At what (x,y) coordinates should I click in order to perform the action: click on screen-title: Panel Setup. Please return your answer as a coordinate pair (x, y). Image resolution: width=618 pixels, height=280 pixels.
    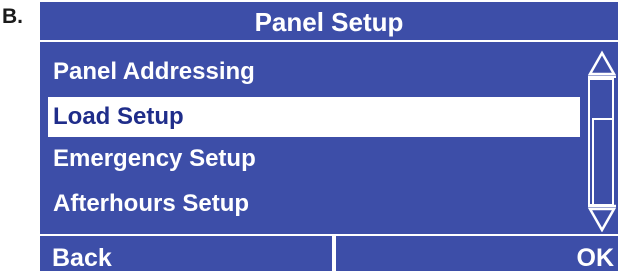
    Looking at the image, I should click on (329, 22).